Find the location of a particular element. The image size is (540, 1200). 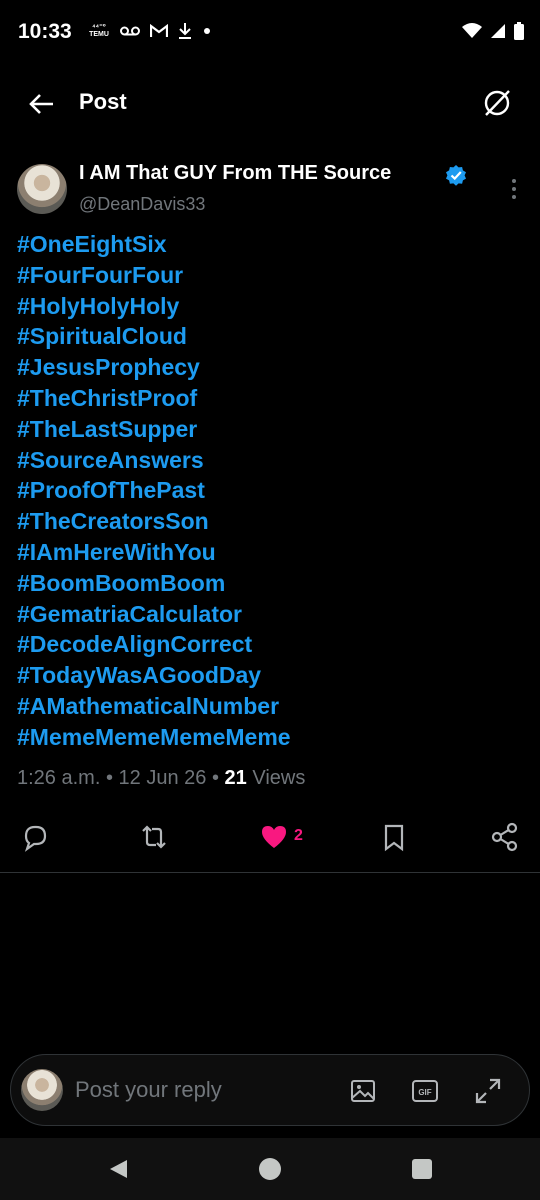

grok-icon is located at coordinates (497, 103).